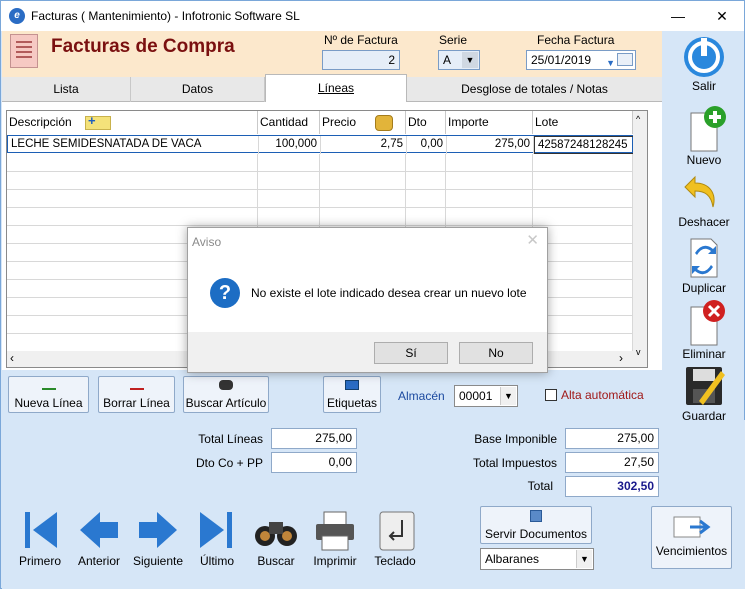 The width and height of the screenshot is (745, 589). I want to click on col-header-importe: Importe, so click(489, 122).